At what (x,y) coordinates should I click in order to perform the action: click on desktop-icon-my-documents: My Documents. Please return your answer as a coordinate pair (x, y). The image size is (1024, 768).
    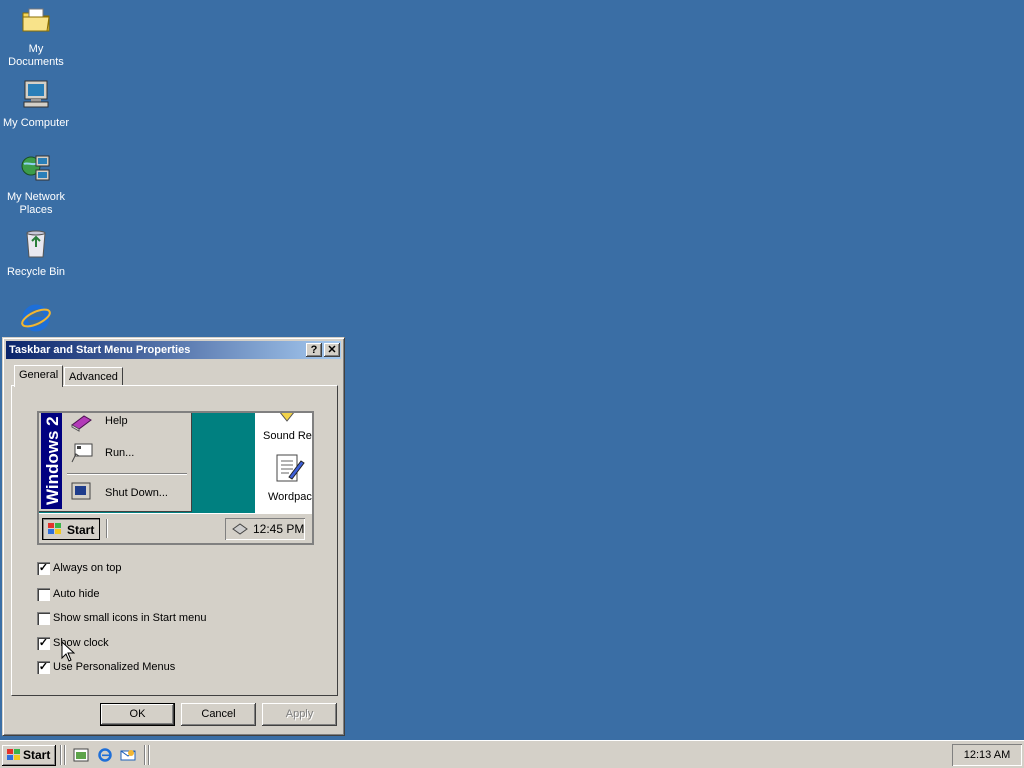
    Looking at the image, I should click on (36, 36).